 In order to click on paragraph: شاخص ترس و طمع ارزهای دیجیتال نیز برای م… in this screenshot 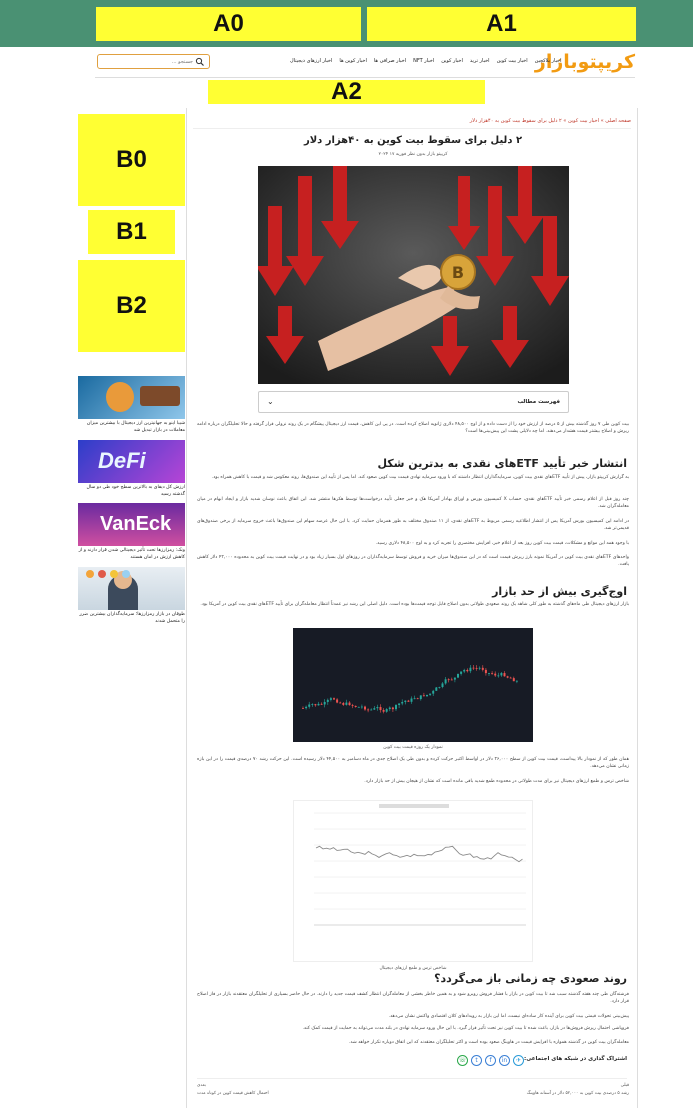, I will do `click(496, 781)`.